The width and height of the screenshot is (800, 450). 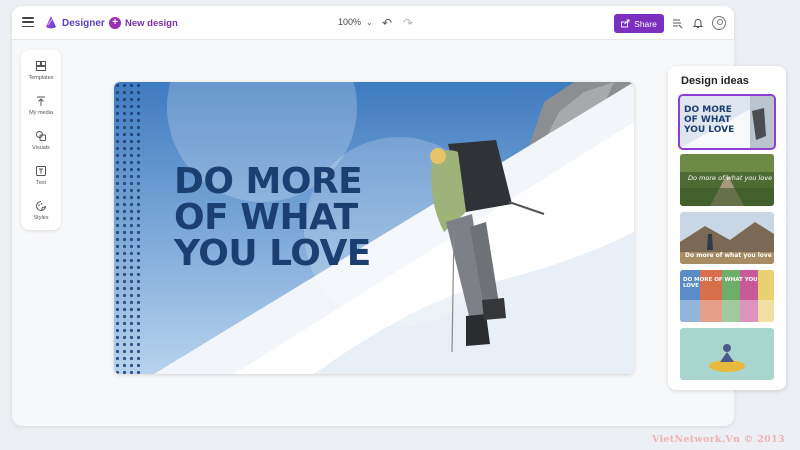 I want to click on share-icon, so click(x=625, y=23).